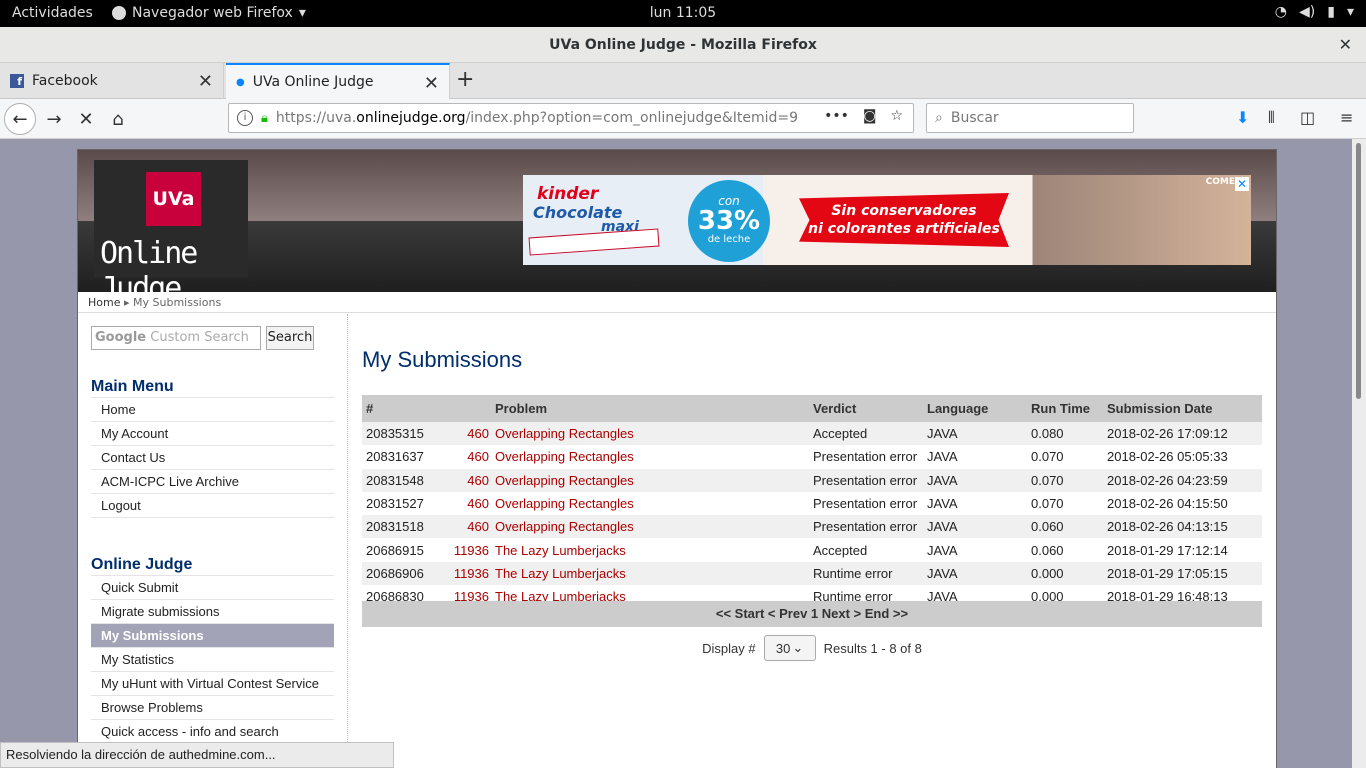 This screenshot has height=768, width=1366. I want to click on page-title: My Submissions, so click(442, 359).